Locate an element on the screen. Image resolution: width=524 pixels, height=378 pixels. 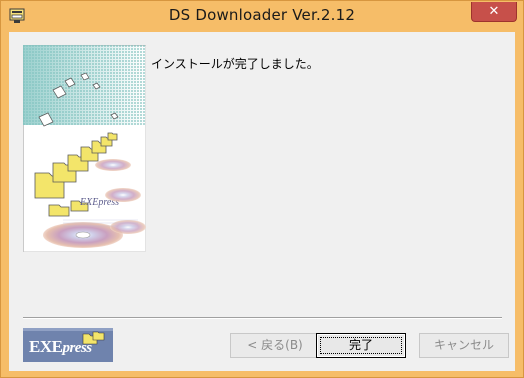
close-icon: ✕ is located at coordinates (494, 11).